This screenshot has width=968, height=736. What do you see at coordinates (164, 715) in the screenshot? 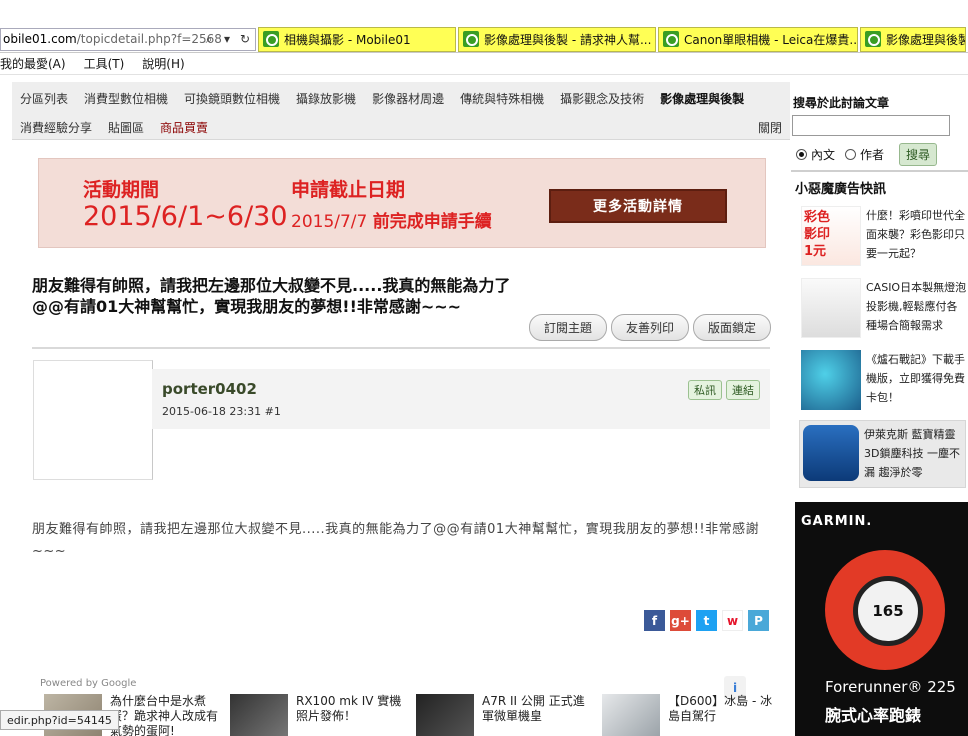
I see `recommend-text: 為什麼台中是水煮蛋？跪求神人改成有氣勢的蛋阿!` at bounding box center [164, 715].